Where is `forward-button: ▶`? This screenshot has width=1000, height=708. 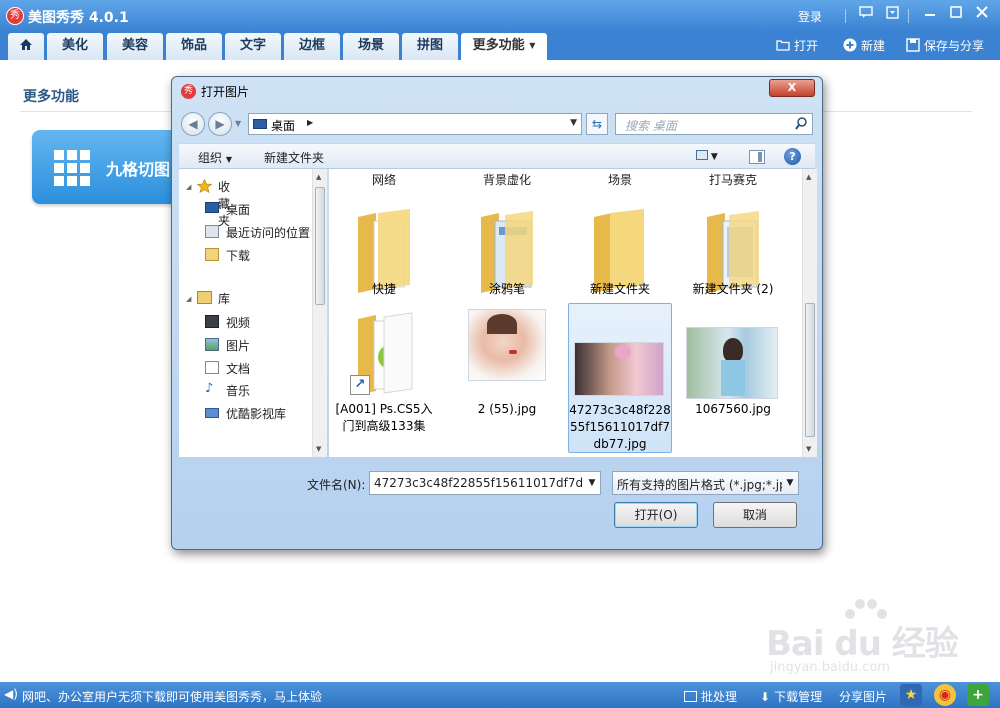
forward-button: ▶ is located at coordinates (220, 124).